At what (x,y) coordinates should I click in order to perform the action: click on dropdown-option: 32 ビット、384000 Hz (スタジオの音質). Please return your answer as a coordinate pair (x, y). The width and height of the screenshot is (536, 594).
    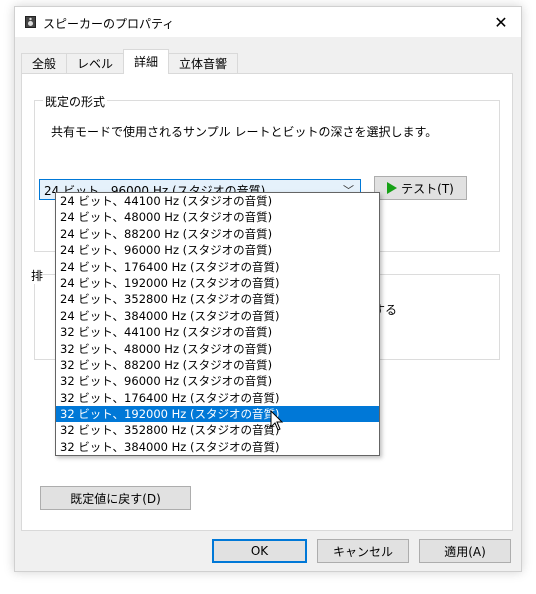
    Looking at the image, I should click on (217, 447).